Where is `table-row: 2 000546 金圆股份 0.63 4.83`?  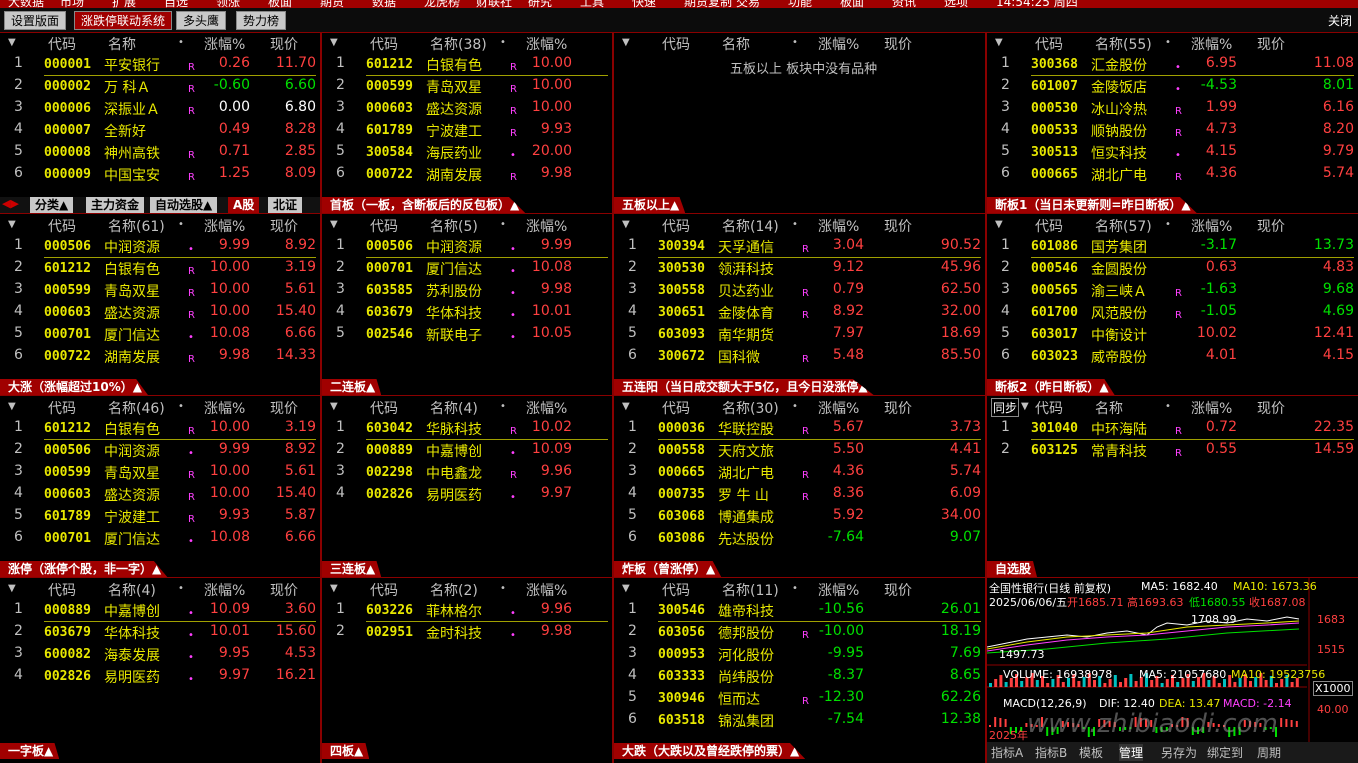
table-row: 2 000546 金圆股份 0.63 4.83 is located at coordinates (1172, 269).